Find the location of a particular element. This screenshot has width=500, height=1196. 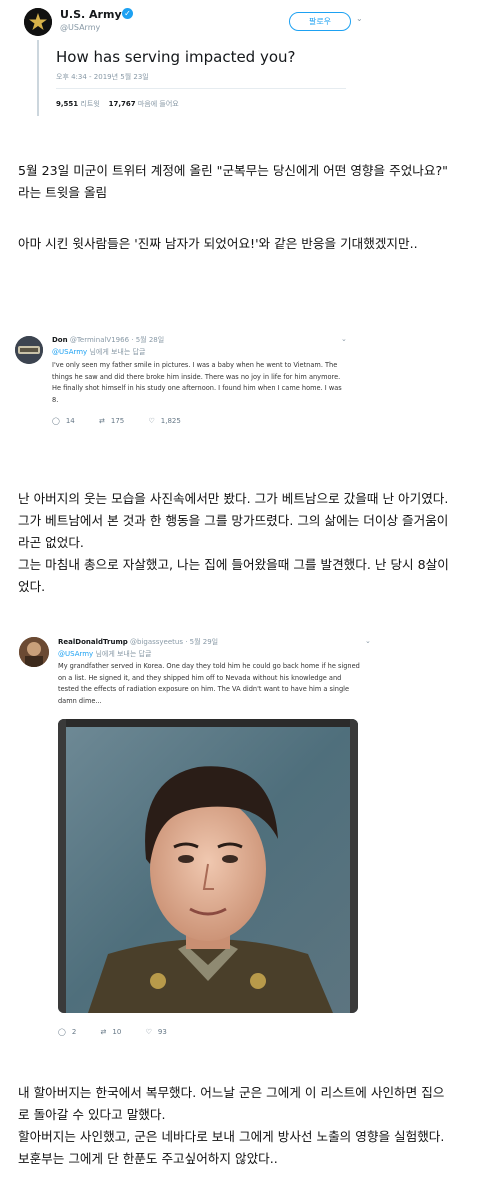

like-action: ♡ 1,825 is located at coordinates (164, 421).